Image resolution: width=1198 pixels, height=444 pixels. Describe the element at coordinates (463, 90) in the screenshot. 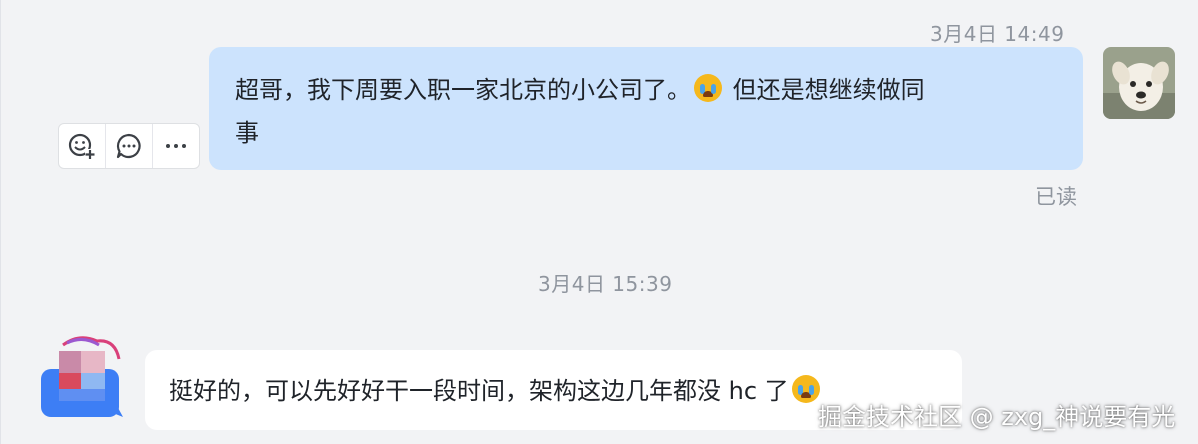

I see `message-text: 超哥，我下周要入职一家北京的小公司了。` at that location.